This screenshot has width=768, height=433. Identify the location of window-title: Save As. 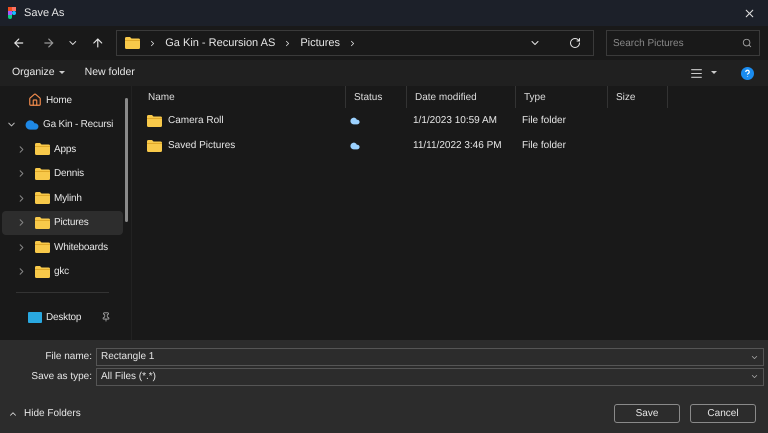
(44, 13).